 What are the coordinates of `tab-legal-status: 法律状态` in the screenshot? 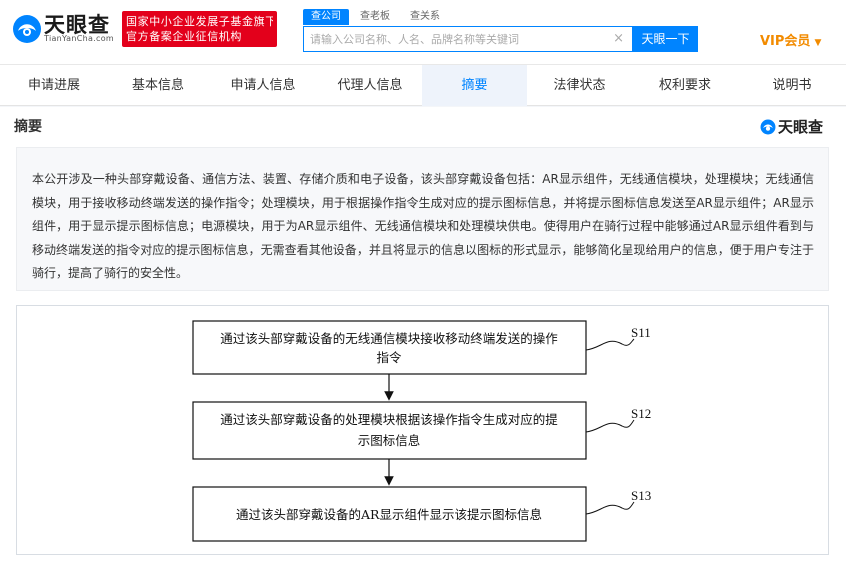 It's located at (579, 85).